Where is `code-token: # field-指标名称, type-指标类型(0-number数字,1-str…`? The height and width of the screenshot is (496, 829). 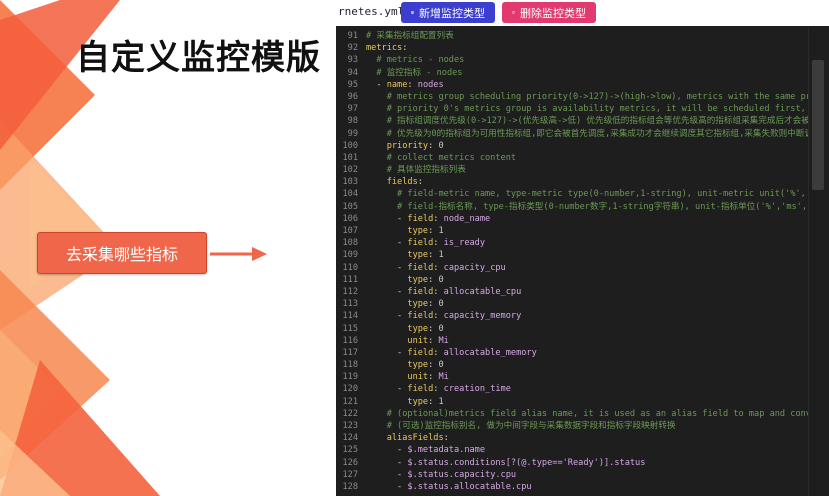 code-token: # field-指标名称, type-指标类型(0-number数字,1-str… is located at coordinates (602, 206).